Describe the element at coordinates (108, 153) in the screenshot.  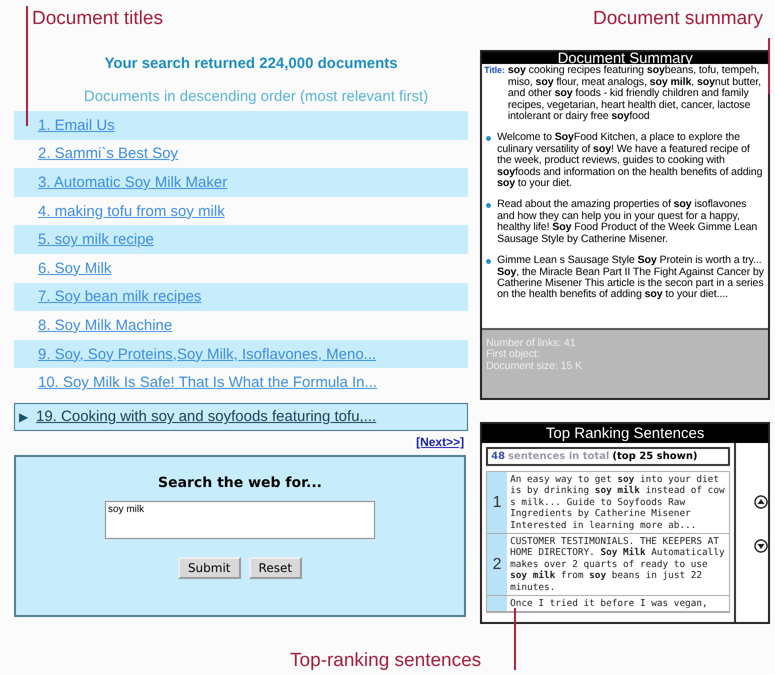
I see `document-link: 2. Sammi`s Best Soy` at that location.